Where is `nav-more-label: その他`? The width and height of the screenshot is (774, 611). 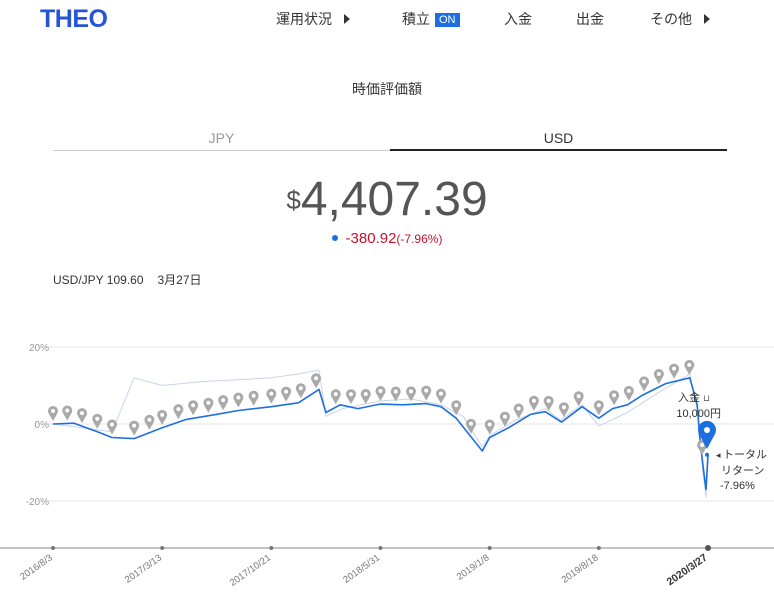
nav-more-label: その他 is located at coordinates (671, 19).